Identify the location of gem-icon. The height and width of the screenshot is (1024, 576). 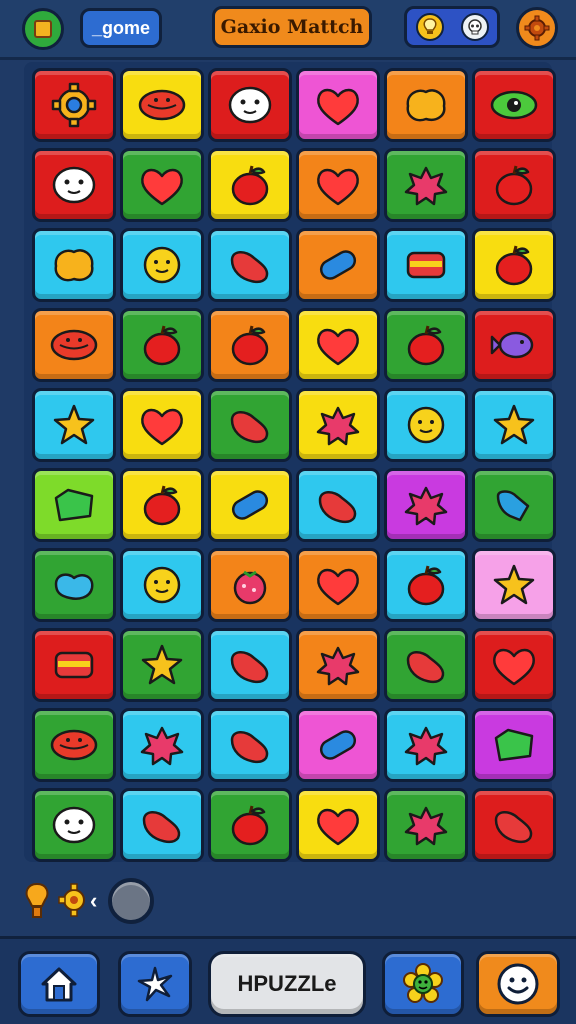
(74, 505).